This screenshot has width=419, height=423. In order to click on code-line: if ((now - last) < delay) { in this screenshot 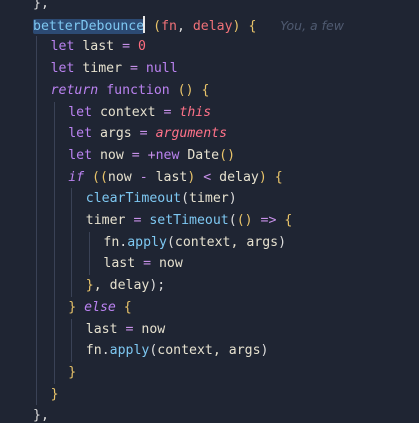, I will do `click(209, 178)`.